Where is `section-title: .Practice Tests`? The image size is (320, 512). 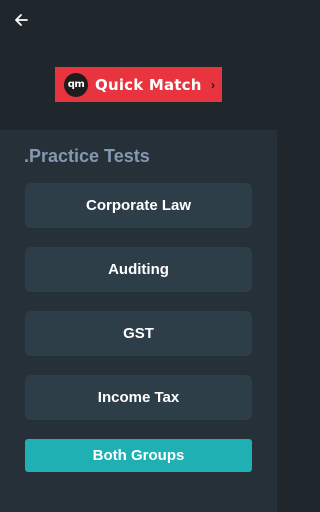 section-title: .Practice Tests is located at coordinates (87, 156).